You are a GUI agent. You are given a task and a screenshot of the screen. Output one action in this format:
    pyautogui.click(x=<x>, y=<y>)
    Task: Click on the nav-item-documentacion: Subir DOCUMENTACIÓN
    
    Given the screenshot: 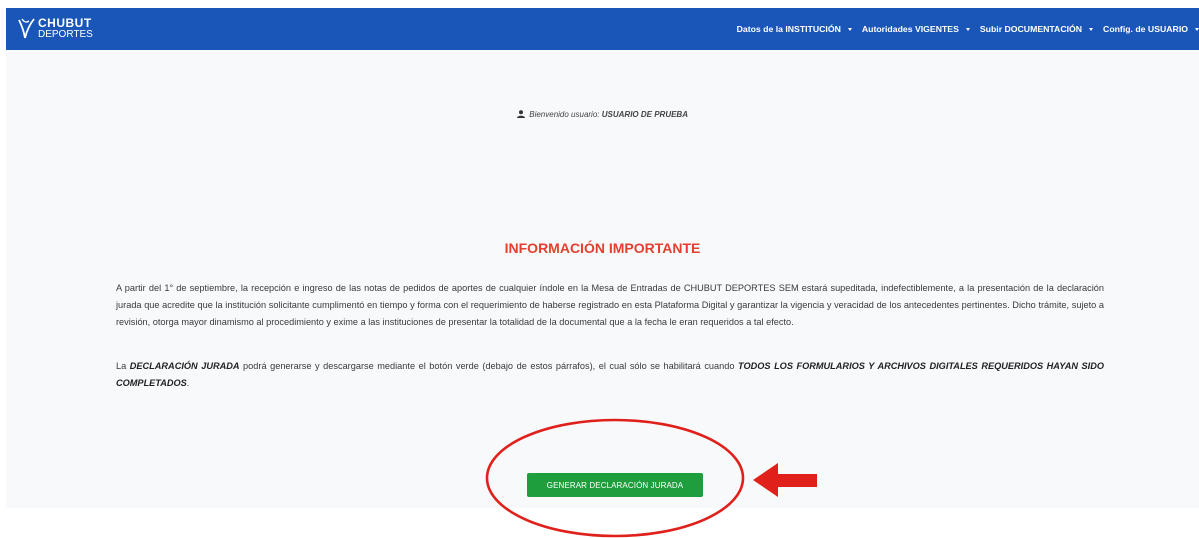 What is the action you would take?
    pyautogui.click(x=1036, y=29)
    